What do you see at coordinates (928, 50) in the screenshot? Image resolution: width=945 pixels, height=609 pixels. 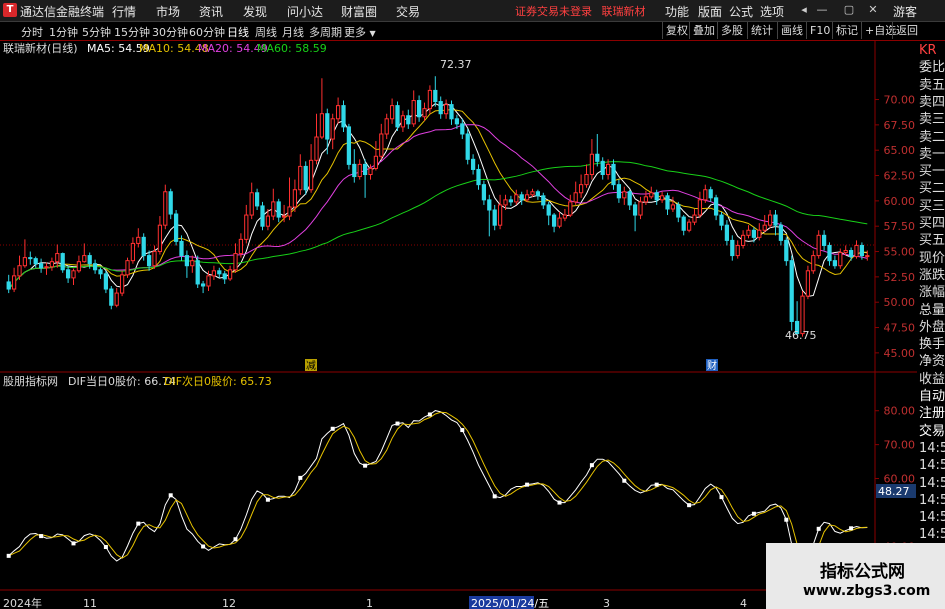 I see `side-panel-item: KR` at bounding box center [928, 50].